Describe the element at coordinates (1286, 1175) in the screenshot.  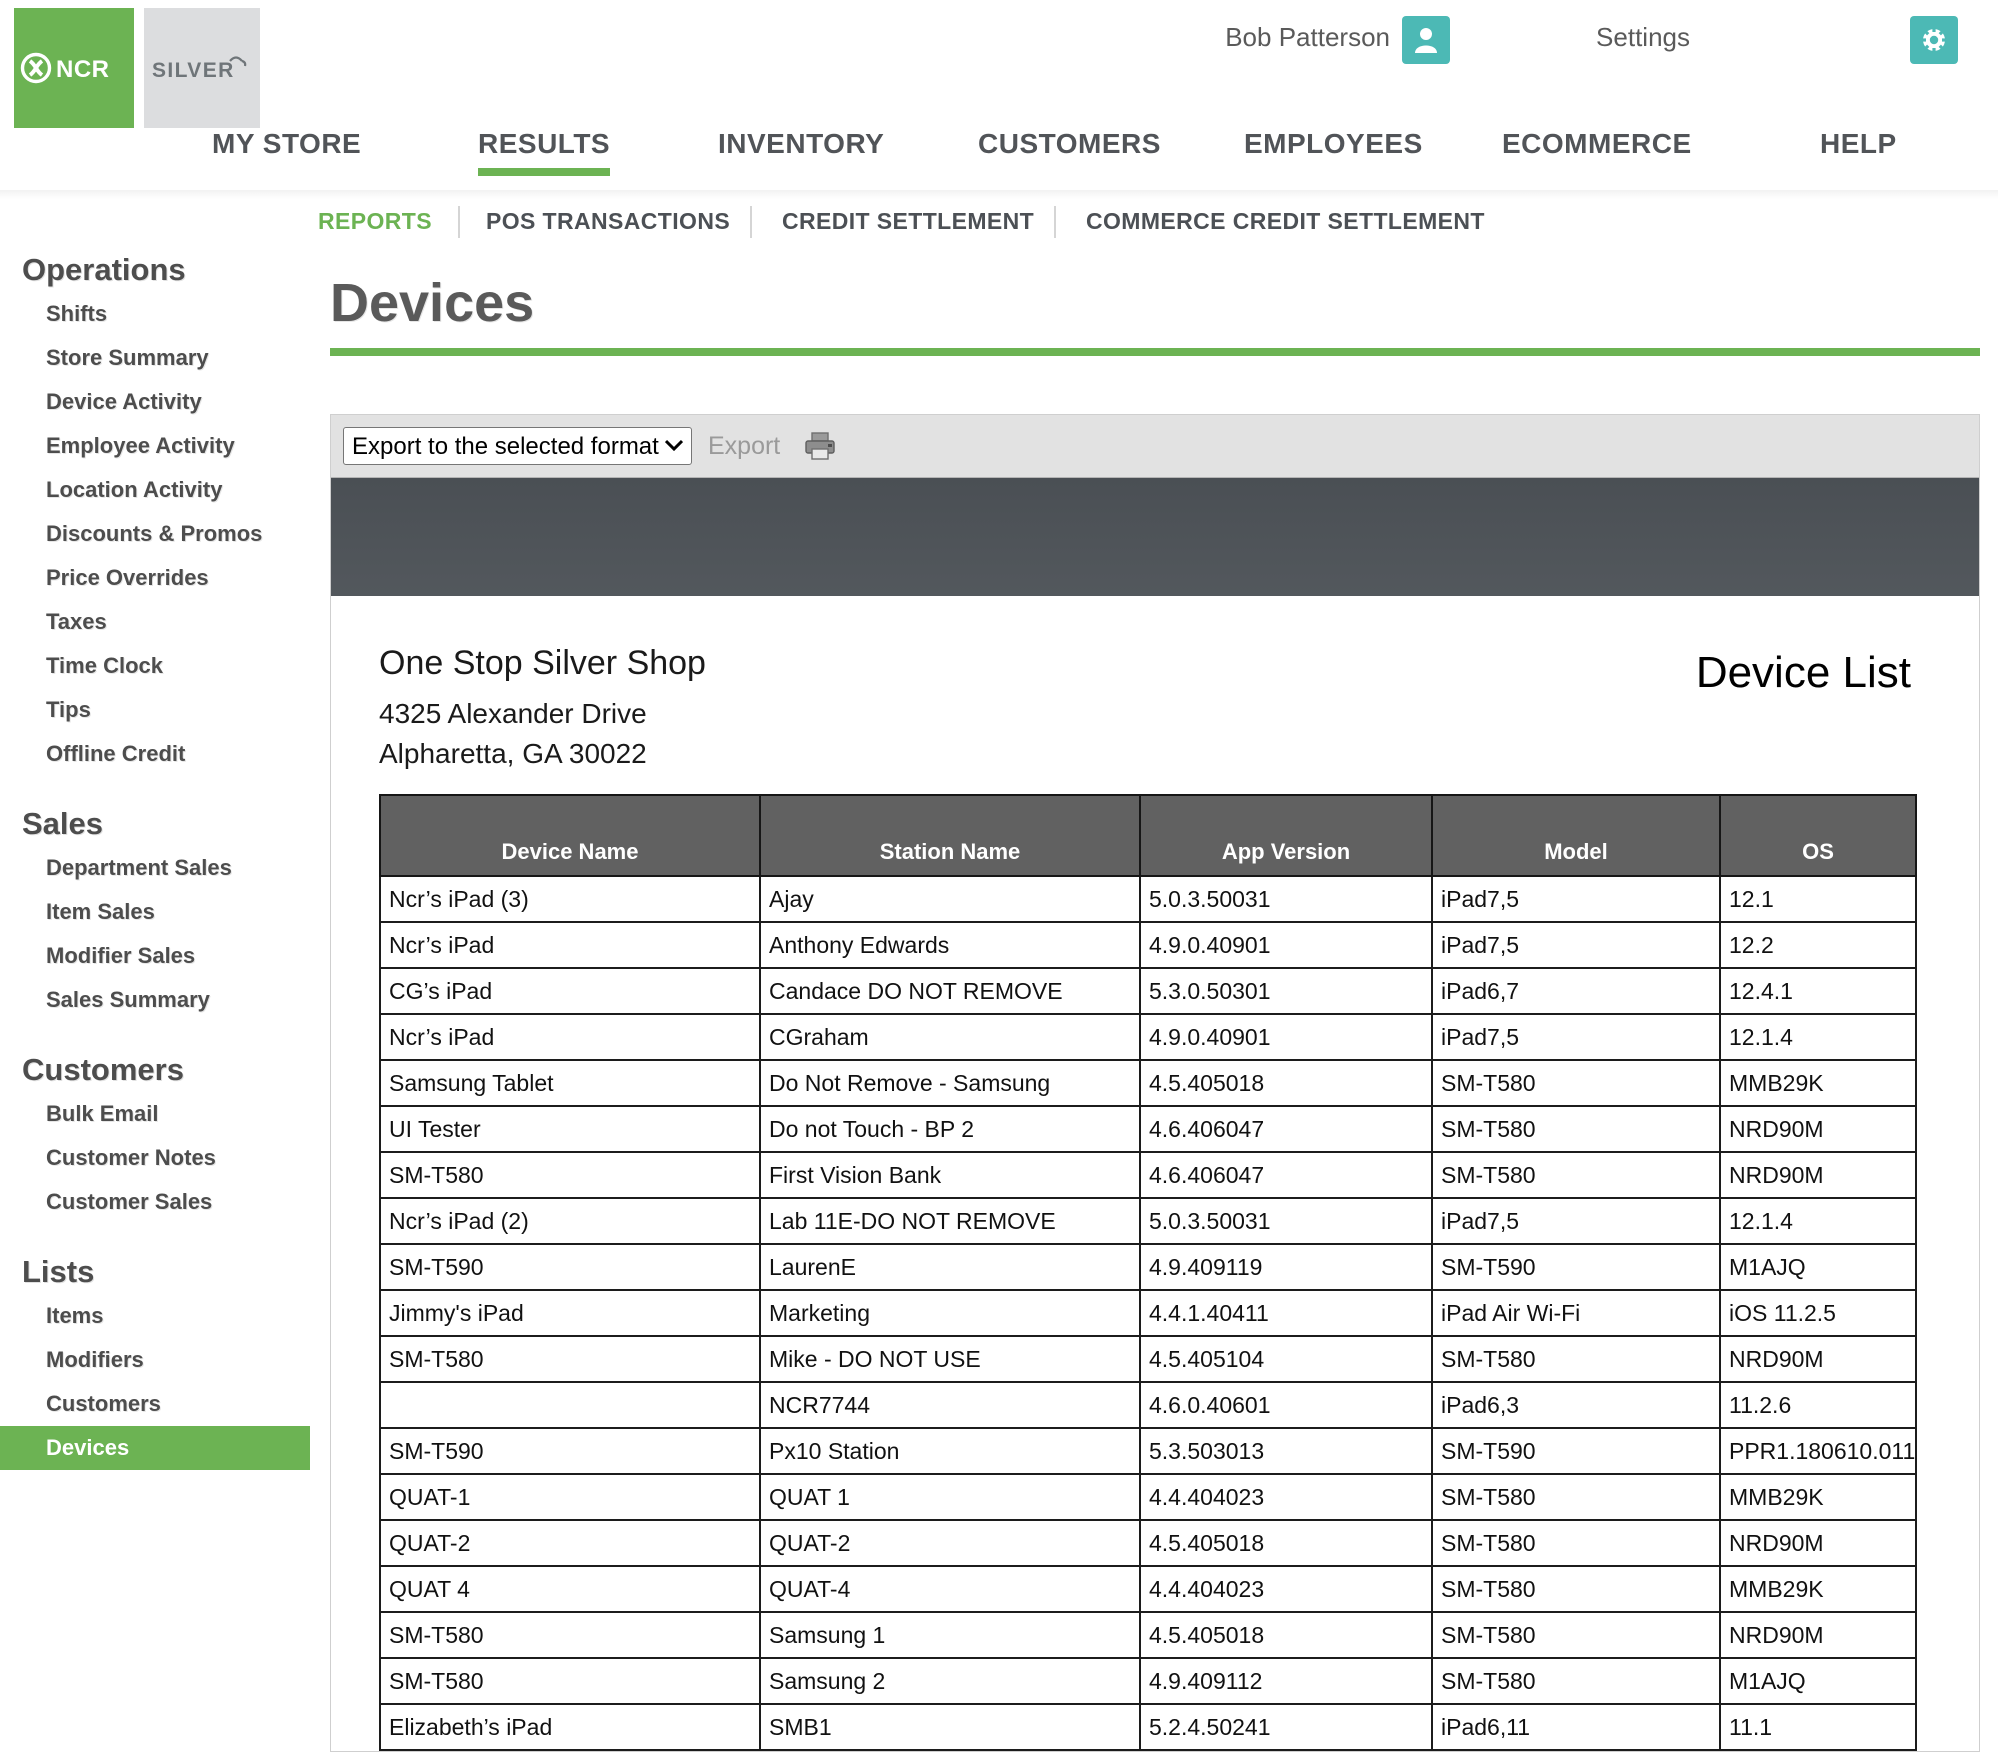
I see `cell-app-version: 4.6.406047` at that location.